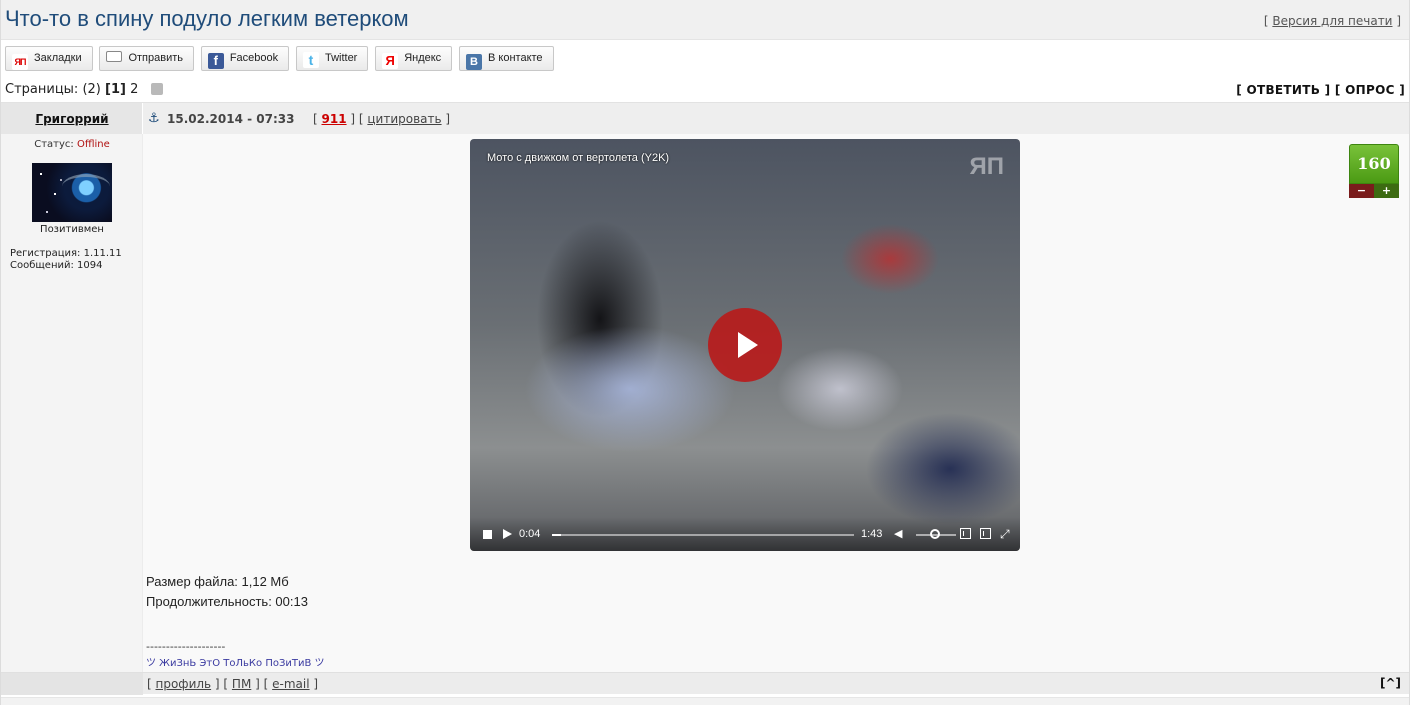  I want to click on pagination: Страницы: (2) [1] 2, so click(84, 89).